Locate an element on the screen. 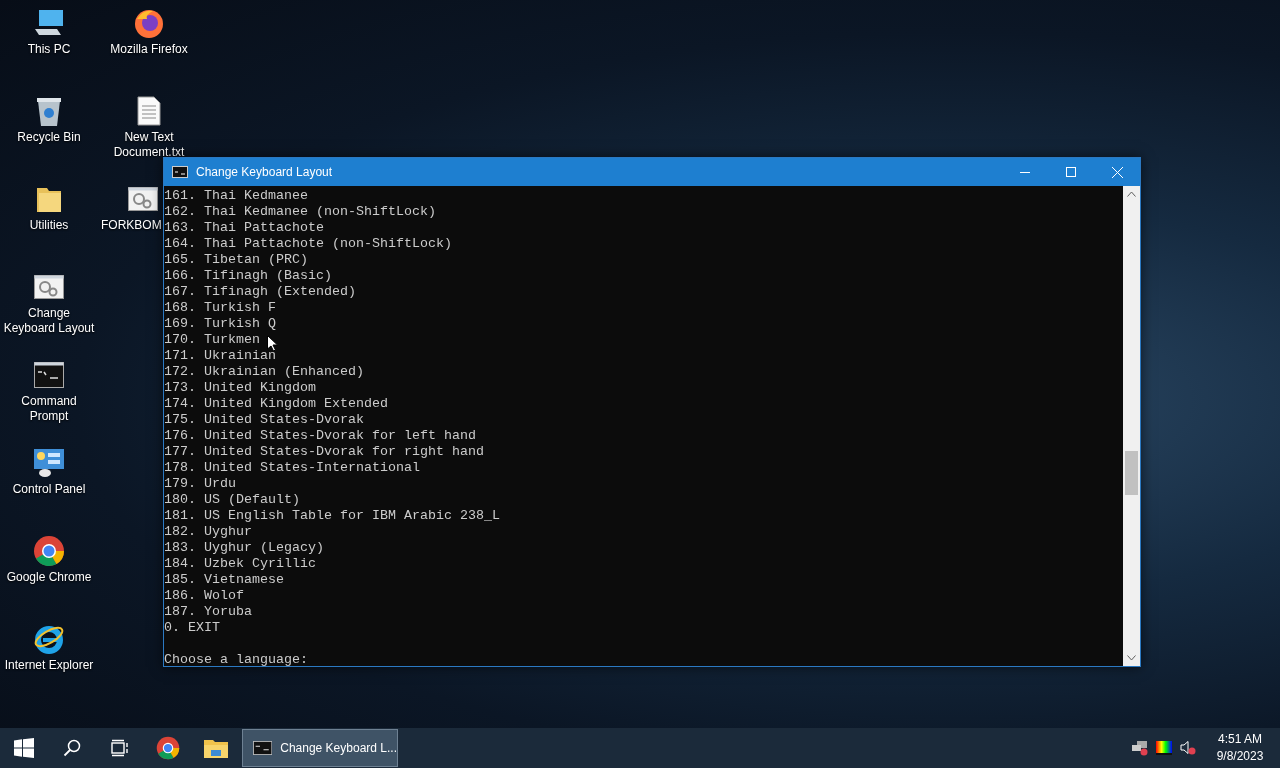  desktop-icon-label: Mozilla Firefox is located at coordinates (149, 49).